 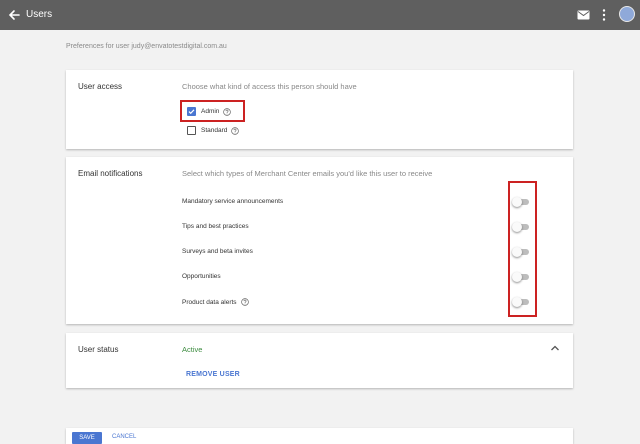 I want to click on remove-user-button: REMOVE USER, so click(x=213, y=374).